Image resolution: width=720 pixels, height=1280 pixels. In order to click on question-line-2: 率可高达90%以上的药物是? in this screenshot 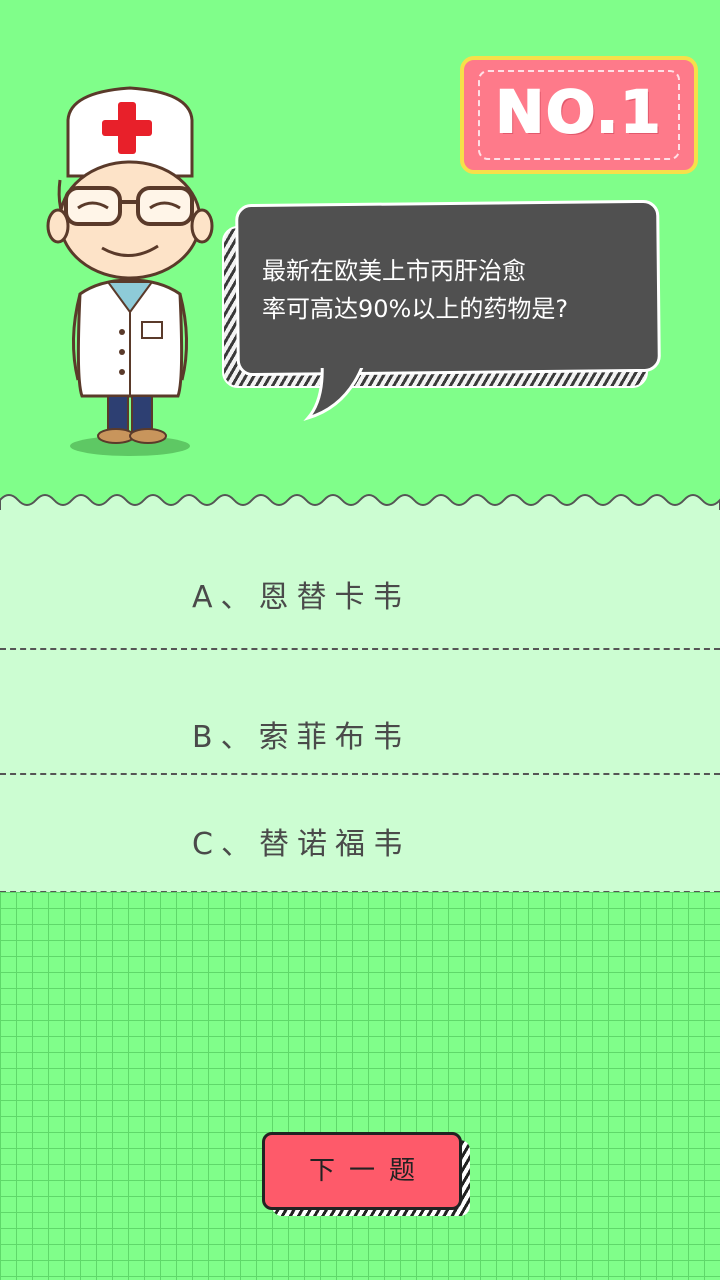, I will do `click(415, 309)`.